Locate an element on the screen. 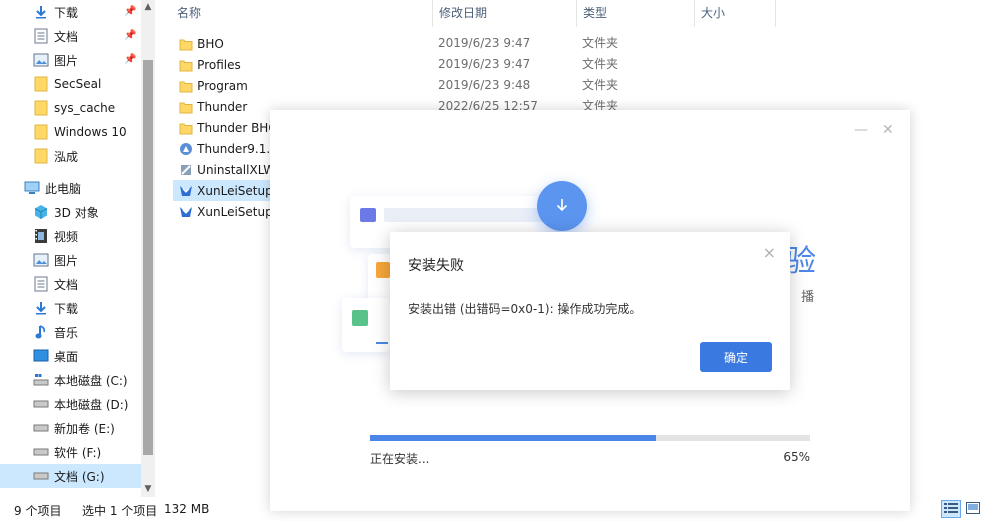  column-modified-label: 修改日期 is located at coordinates (463, 13).